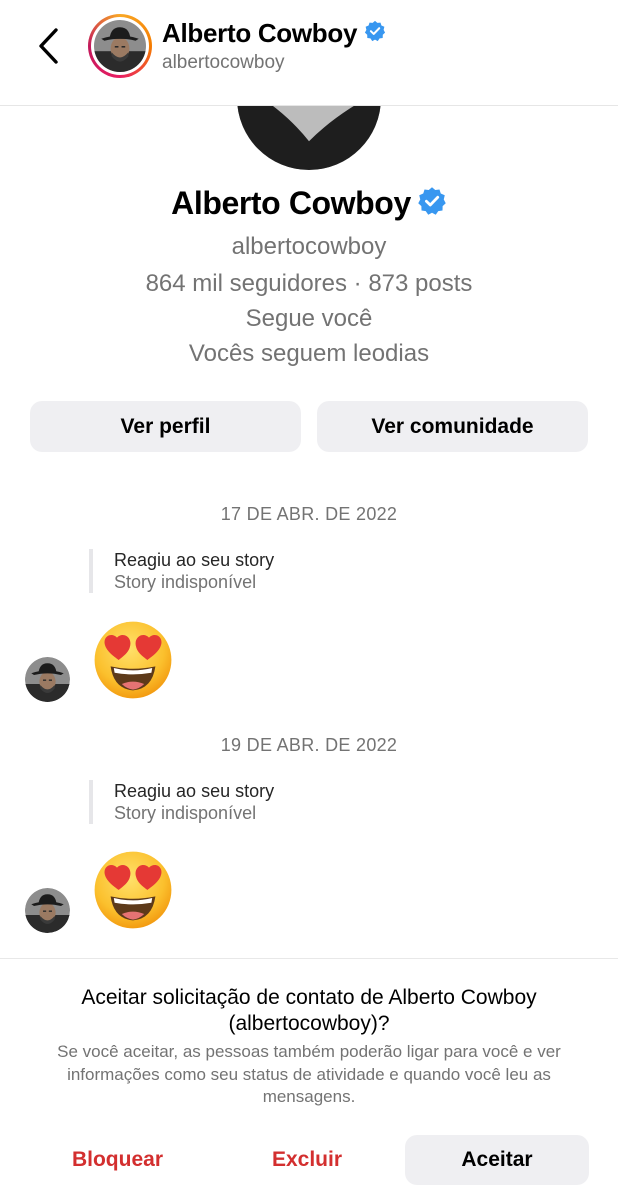  Describe the element at coordinates (309, 283) in the screenshot. I see `profile-stats: 864 mil seguidores · 873 posts` at that location.